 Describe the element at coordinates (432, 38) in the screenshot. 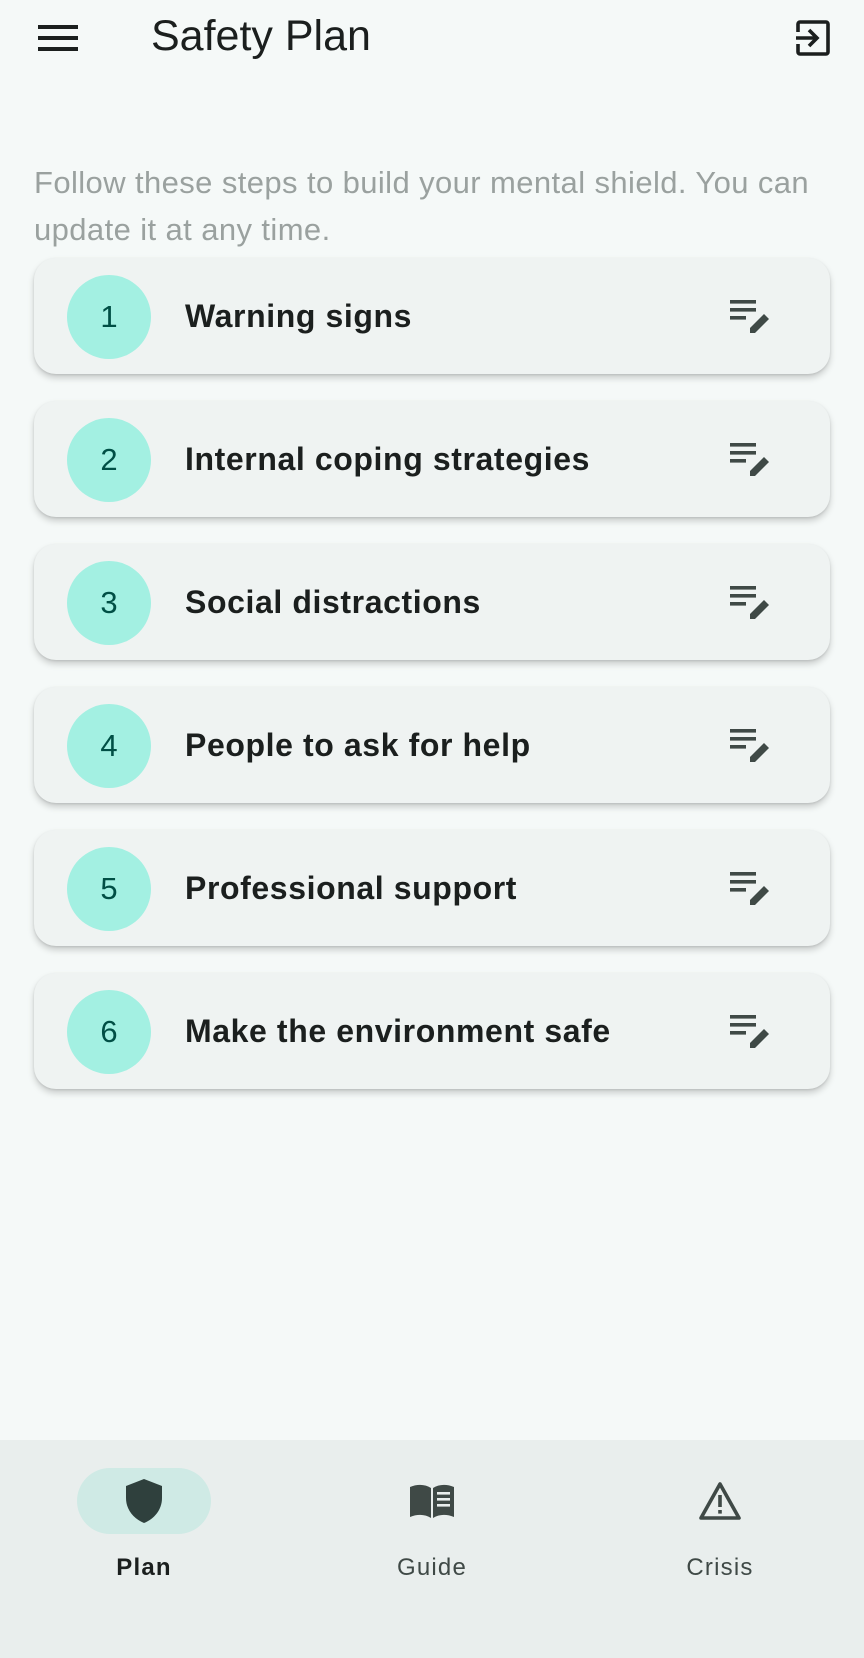

I see `top-app-bar: Safety Plan` at that location.